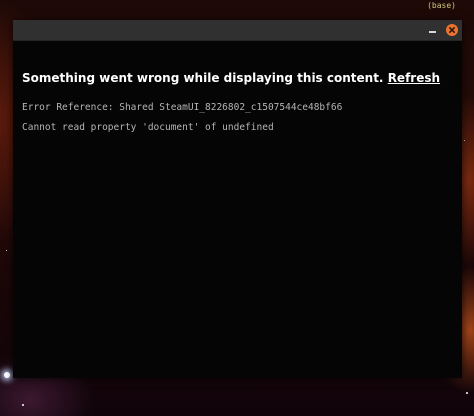 The height and width of the screenshot is (416, 474). I want to click on close-icon, so click(452, 30).